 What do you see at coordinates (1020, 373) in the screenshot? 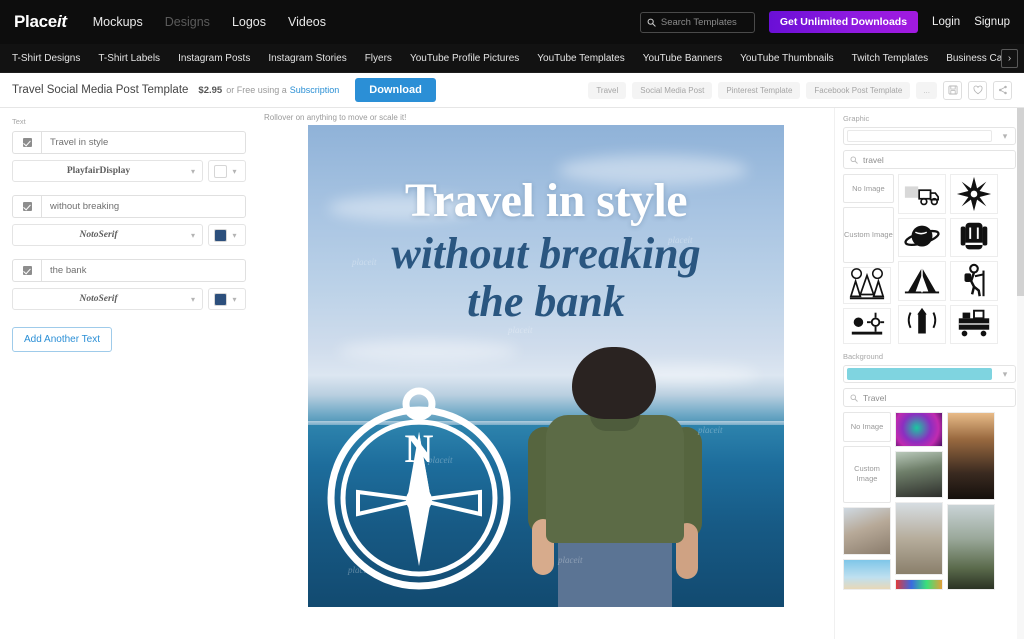
I see `page-scrollbar` at bounding box center [1020, 373].